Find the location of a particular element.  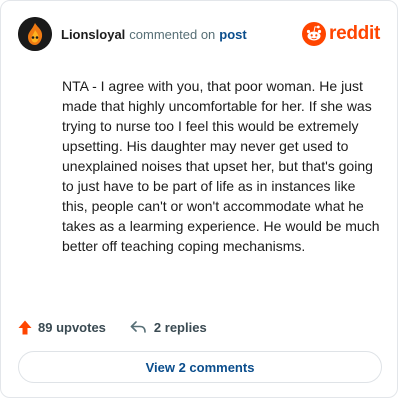

upvote-button: 89 upvotes is located at coordinates (62, 327).